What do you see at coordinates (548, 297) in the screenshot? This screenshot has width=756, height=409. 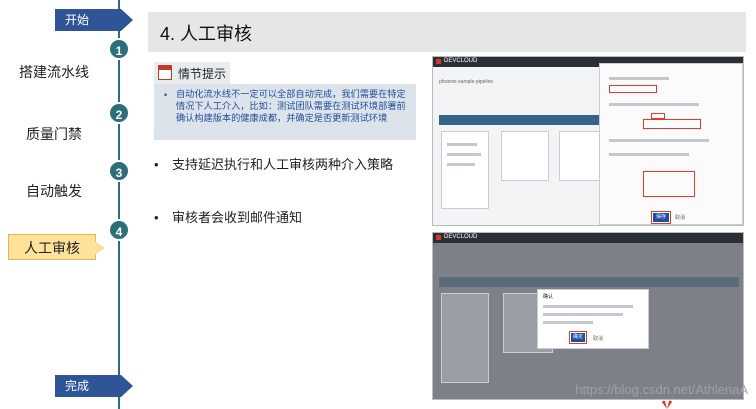 I see `dialog-title: 确认` at bounding box center [548, 297].